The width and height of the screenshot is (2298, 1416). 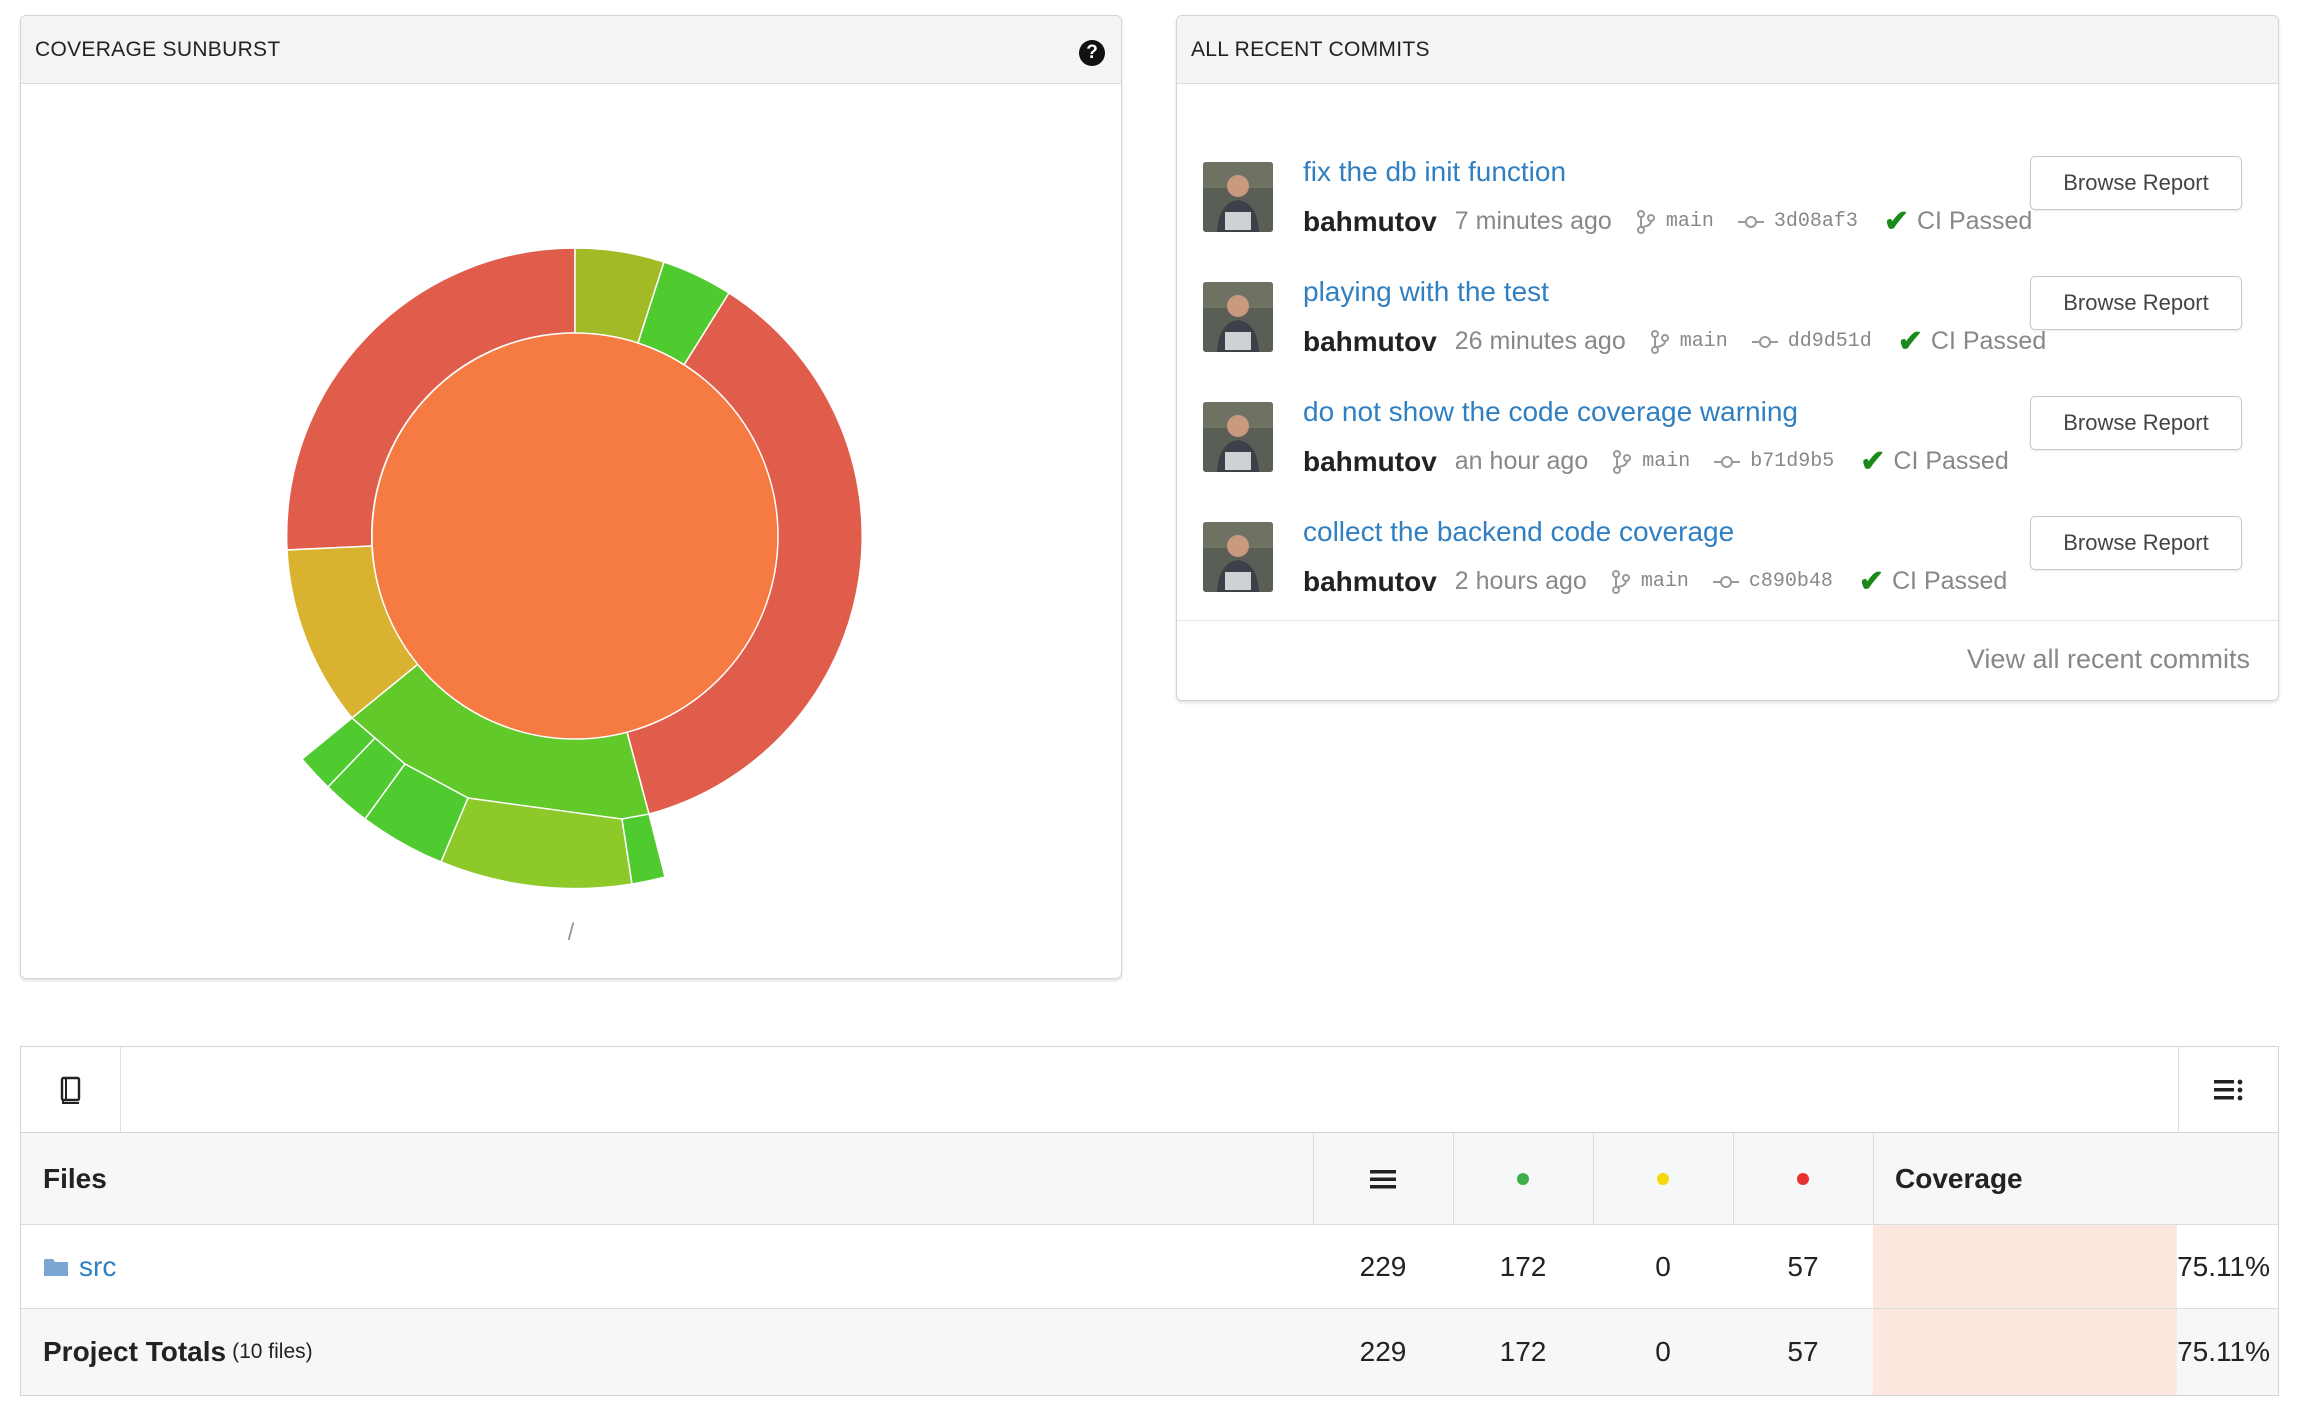 I want to click on totals-partial: 0, so click(x=1663, y=1351).